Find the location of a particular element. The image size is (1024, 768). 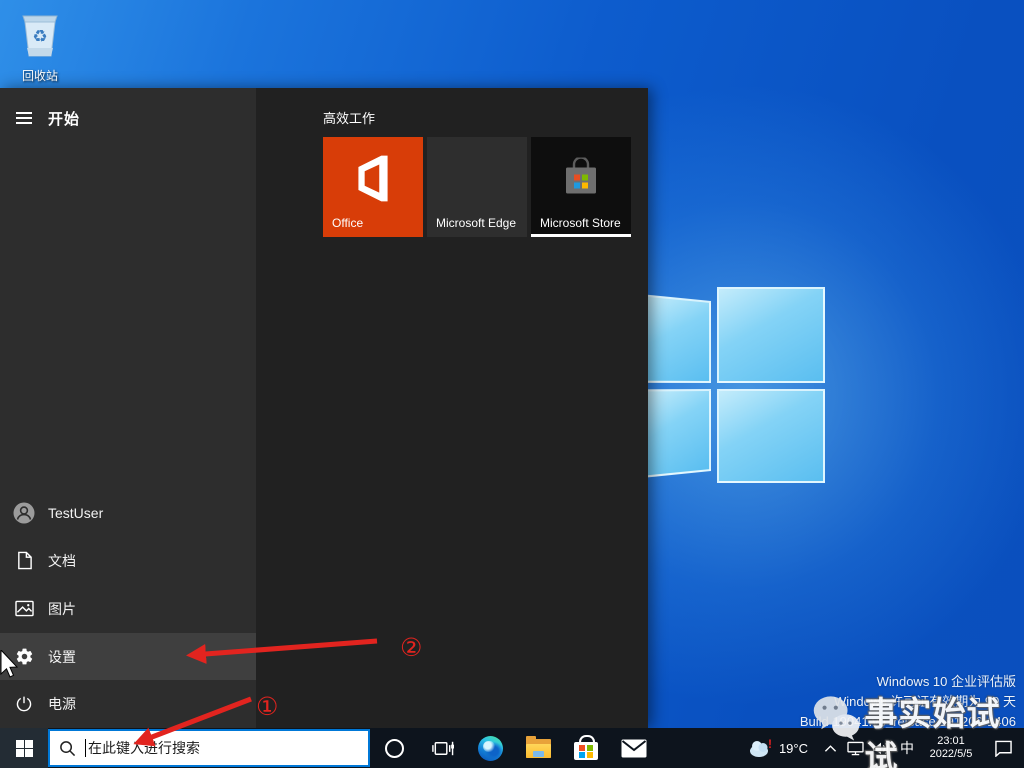

action-center-icon is located at coordinates (1003, 748).